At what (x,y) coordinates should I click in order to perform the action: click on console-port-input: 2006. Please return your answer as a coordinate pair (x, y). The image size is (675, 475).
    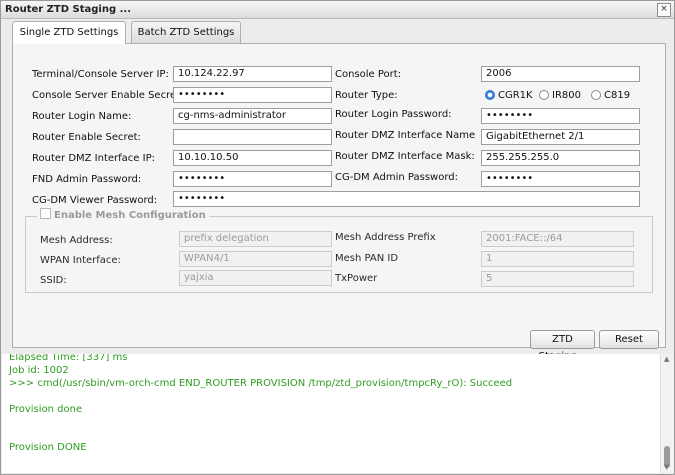
    Looking at the image, I should click on (560, 74).